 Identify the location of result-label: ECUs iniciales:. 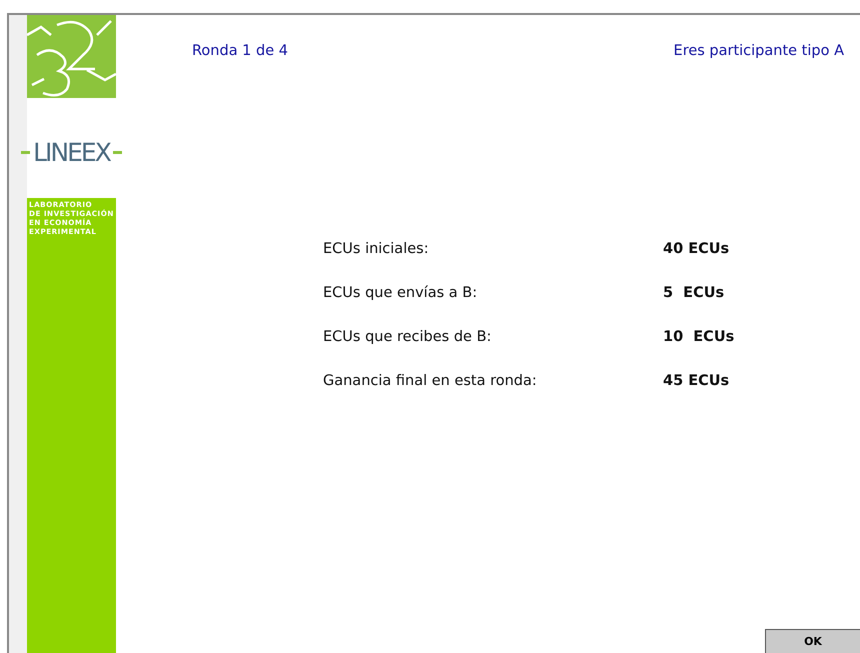
(376, 249).